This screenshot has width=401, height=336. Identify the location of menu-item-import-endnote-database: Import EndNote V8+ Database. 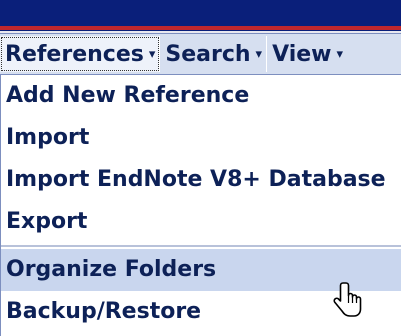
(201, 180).